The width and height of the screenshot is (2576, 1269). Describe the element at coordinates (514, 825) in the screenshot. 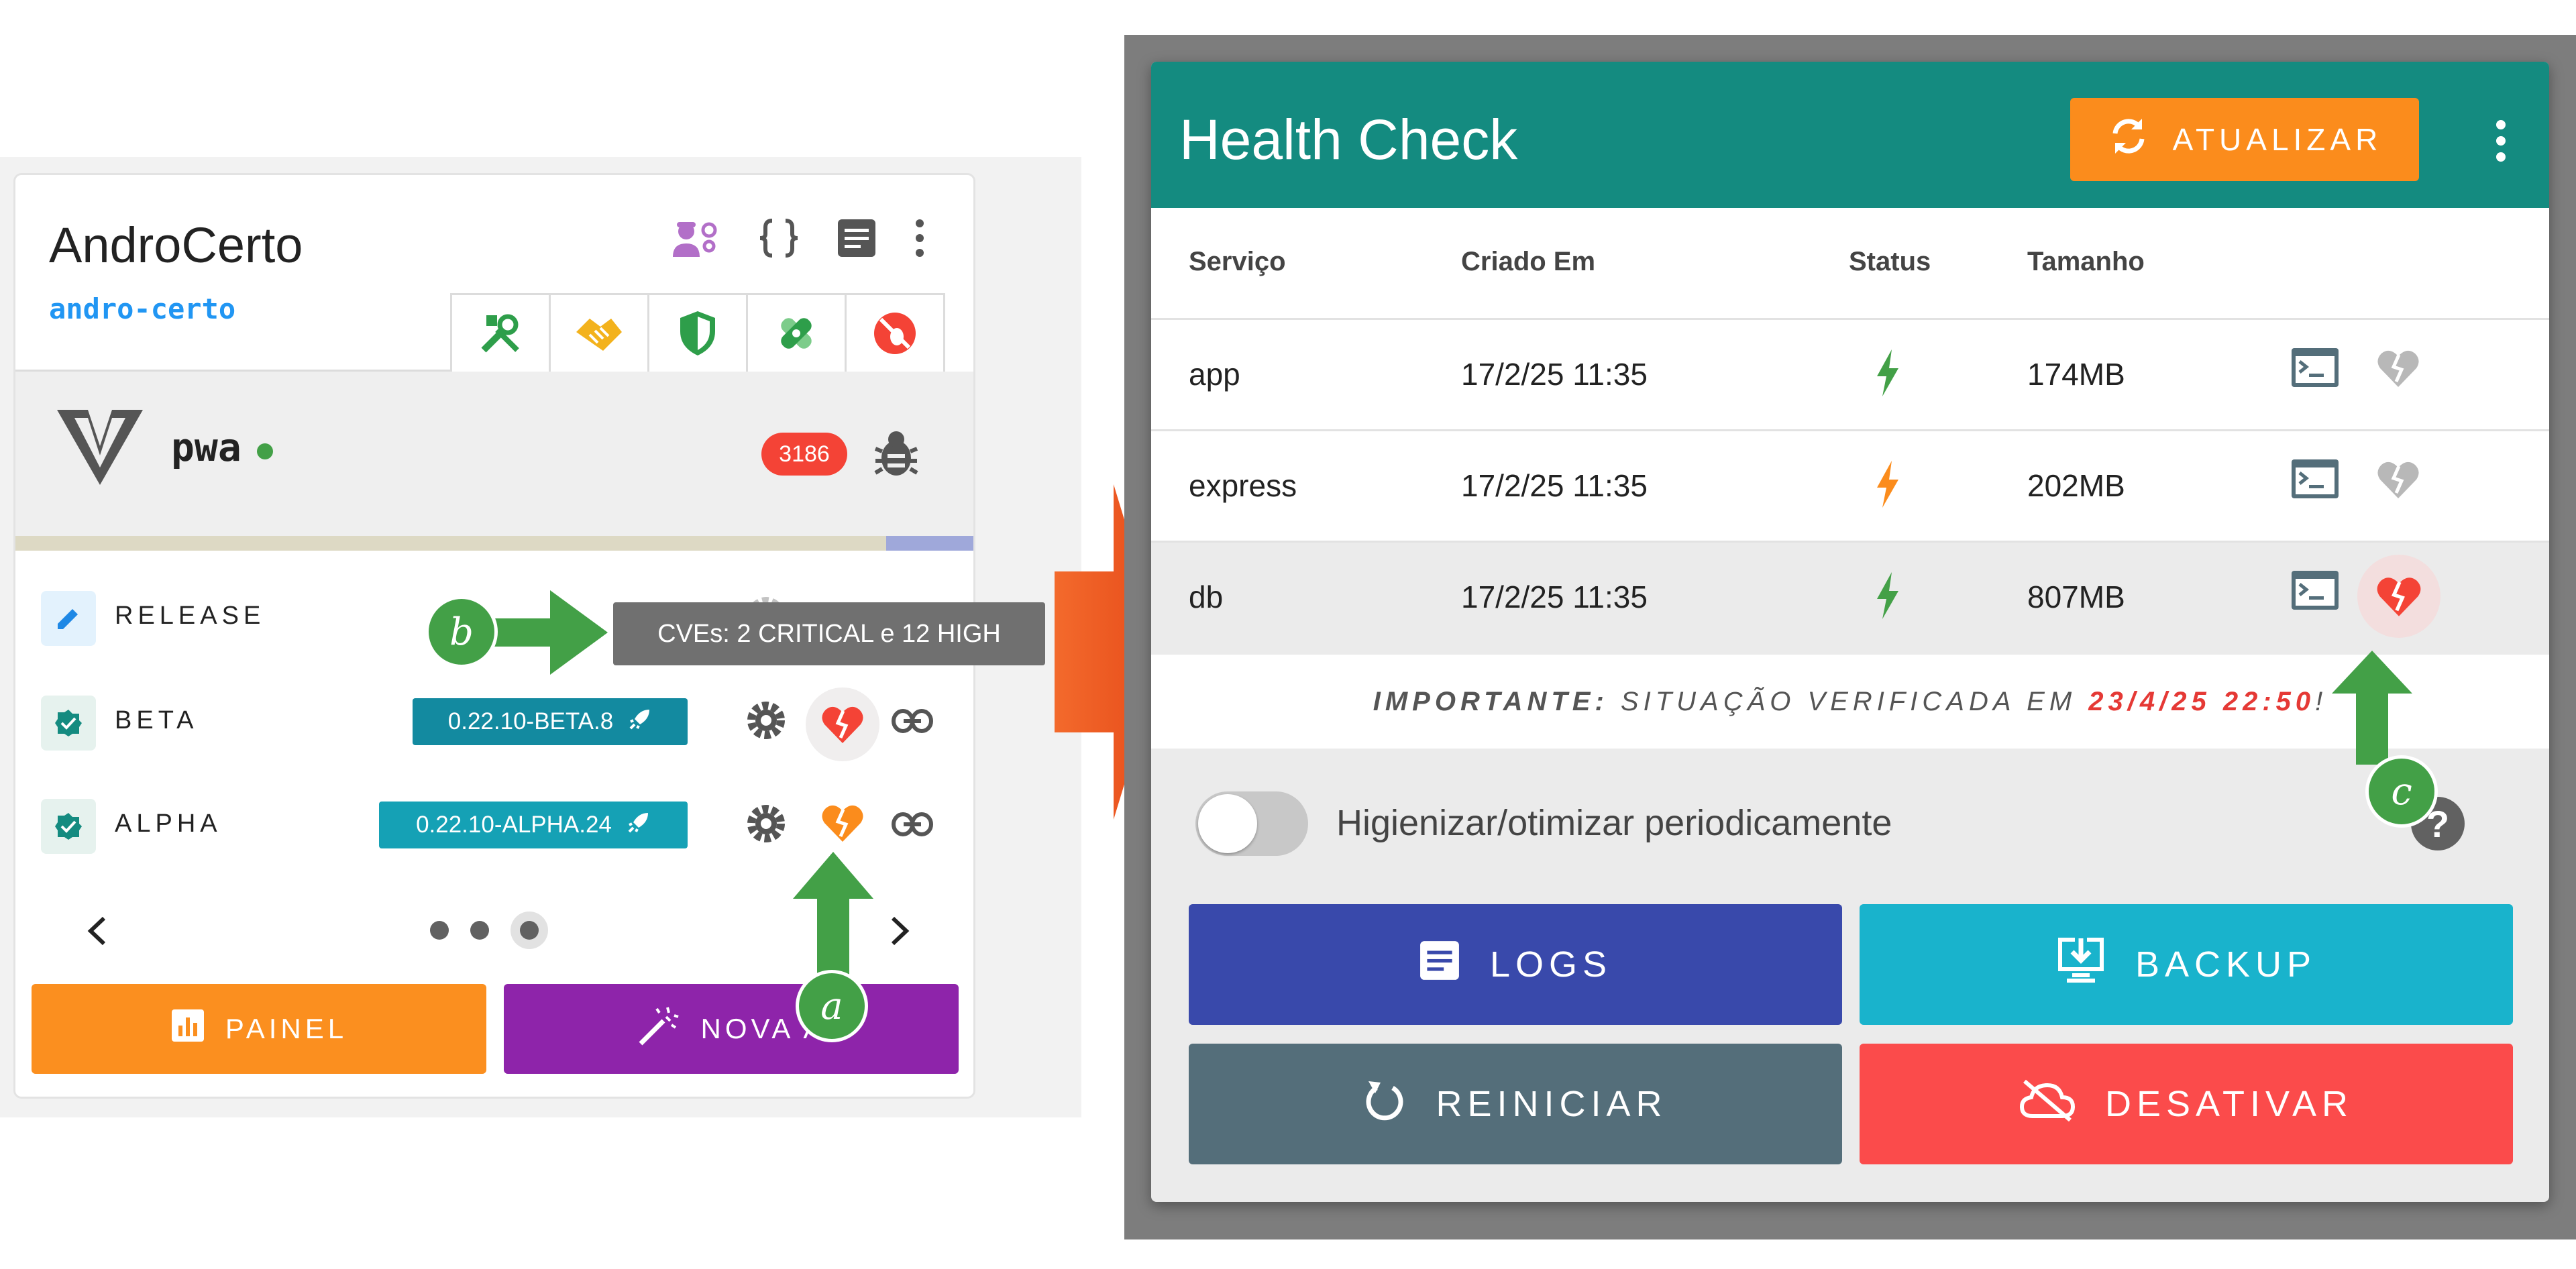

I see `alpha-version-text: 0.22.10-ALPHA.24` at that location.